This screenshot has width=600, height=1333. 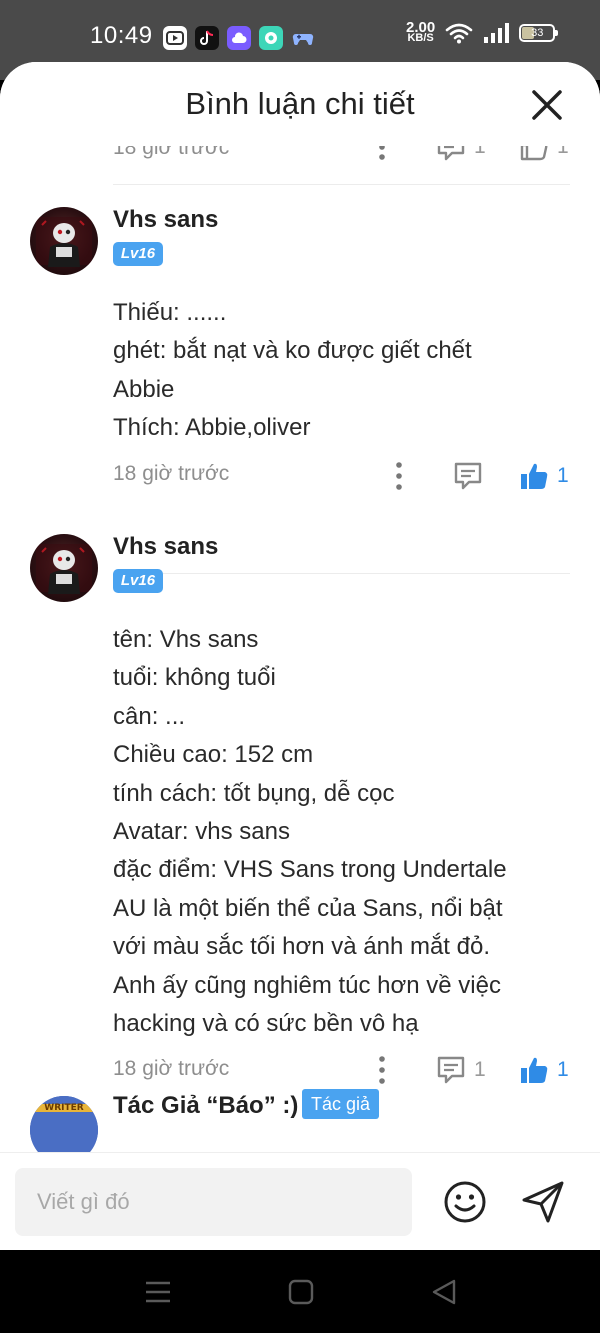 What do you see at coordinates (563, 152) in the screenshot?
I see `previous-like-count: 1` at bounding box center [563, 152].